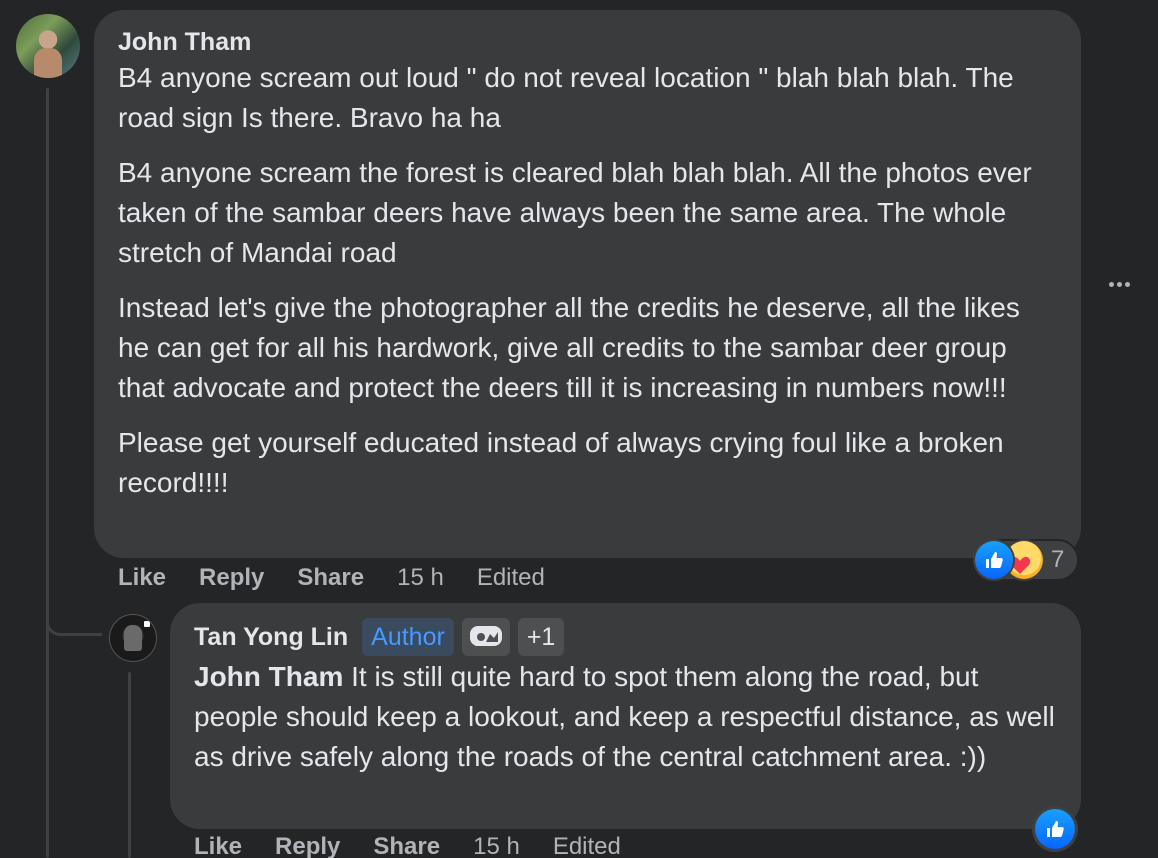  I want to click on comment-author-name: John Tham, so click(587, 42).